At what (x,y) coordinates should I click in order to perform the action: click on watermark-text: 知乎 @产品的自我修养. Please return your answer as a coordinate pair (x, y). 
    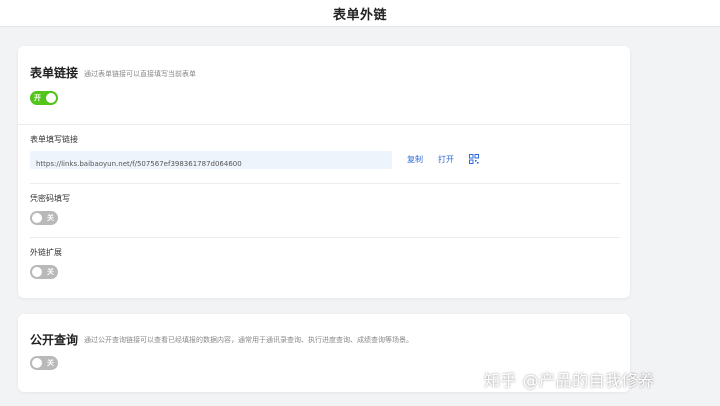
    Looking at the image, I should click on (569, 380).